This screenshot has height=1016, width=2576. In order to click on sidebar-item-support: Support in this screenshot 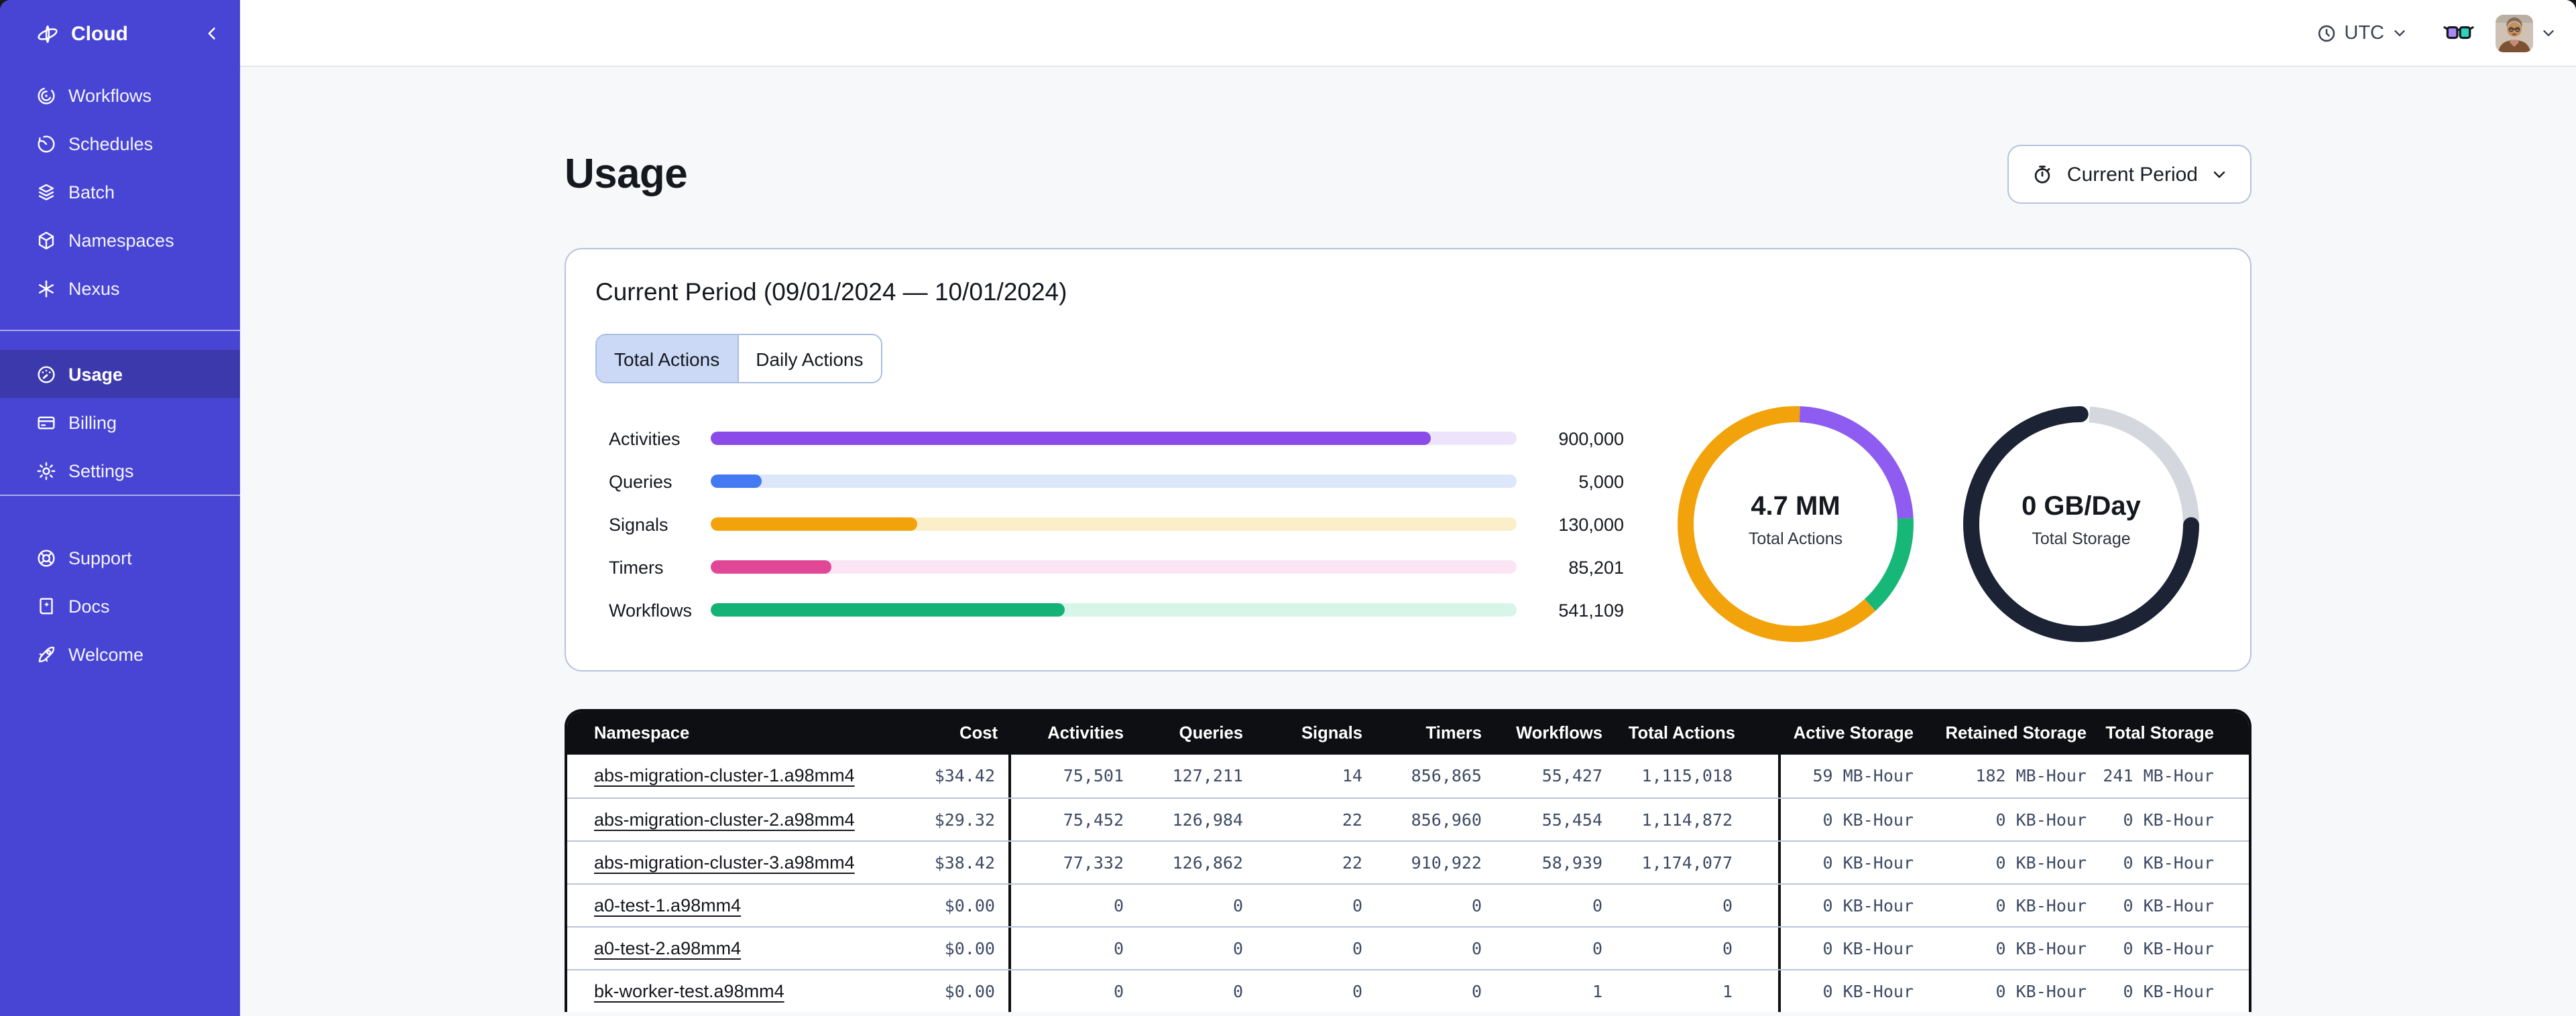, I will do `click(120, 557)`.